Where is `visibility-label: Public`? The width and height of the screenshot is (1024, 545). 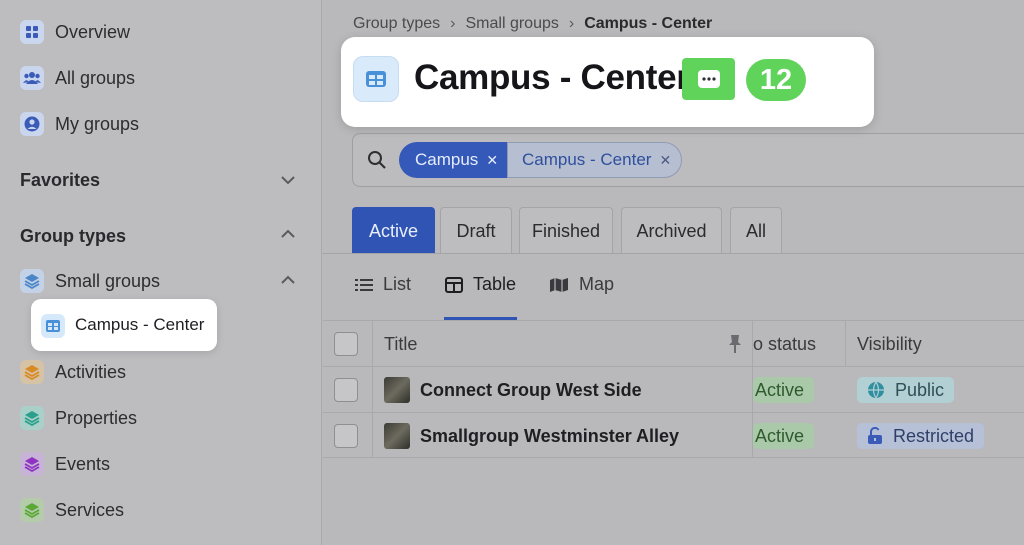 visibility-label: Public is located at coordinates (920, 389).